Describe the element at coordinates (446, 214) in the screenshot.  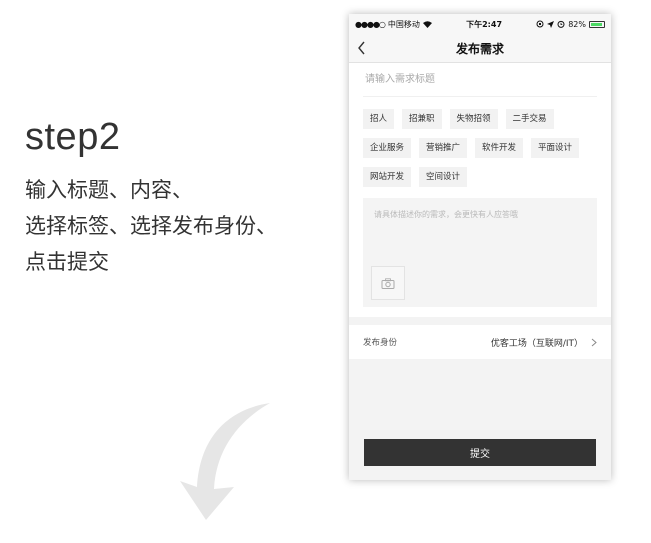
I see `description-placeholder: 请具体描述你的需求，会更快有人应答哦` at that location.